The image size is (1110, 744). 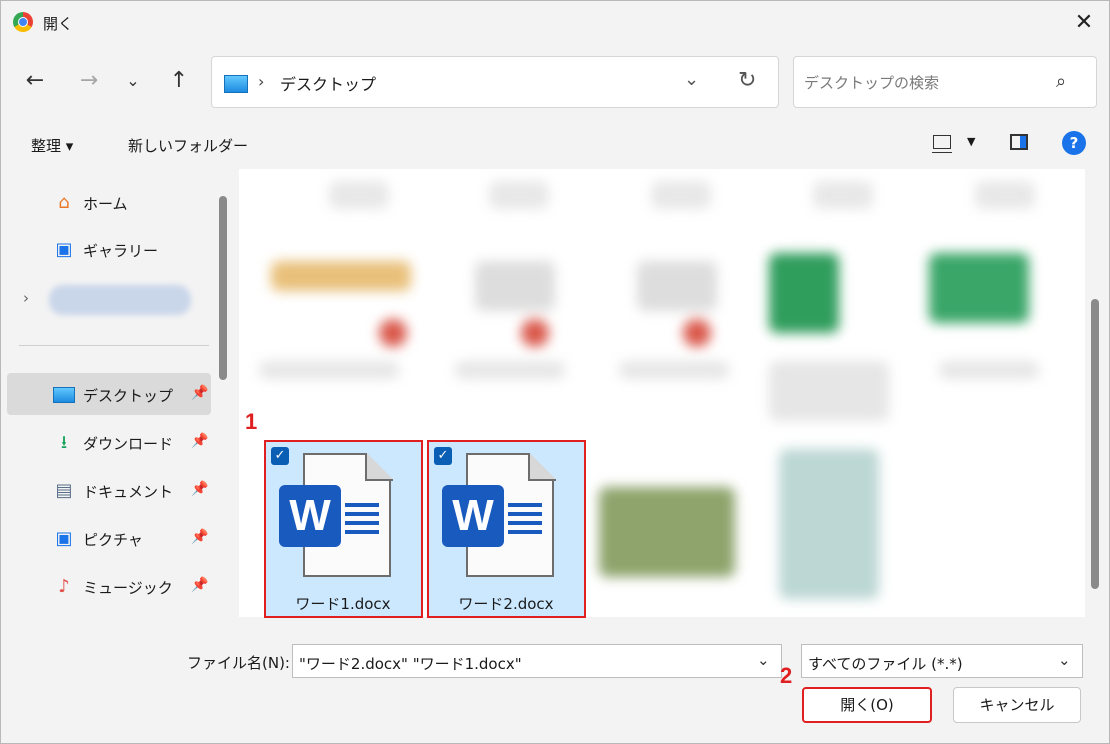 What do you see at coordinates (52, 145) in the screenshot?
I see `organize-menu-button: 整理 ▾` at bounding box center [52, 145].